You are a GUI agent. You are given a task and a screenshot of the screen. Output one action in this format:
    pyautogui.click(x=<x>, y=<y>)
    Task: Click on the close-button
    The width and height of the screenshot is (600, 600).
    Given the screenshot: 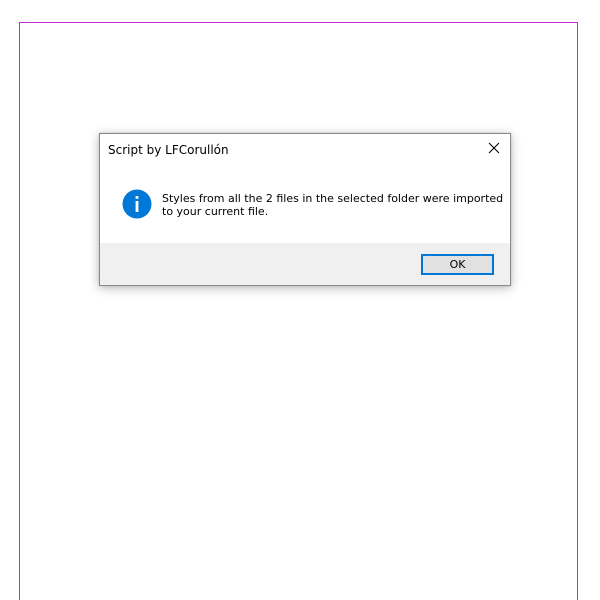 What is the action you would take?
    pyautogui.click(x=494, y=149)
    